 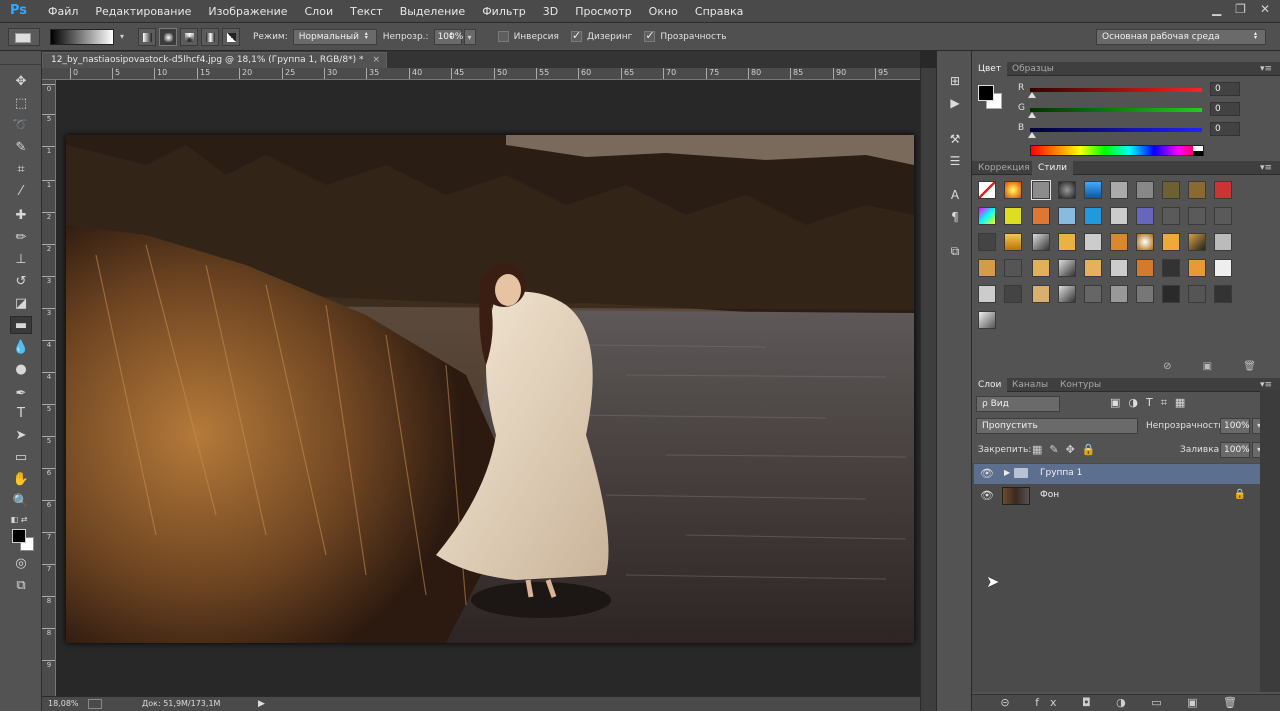 What do you see at coordinates (1057, 426) in the screenshot?
I see `blend-mode-dropdown: Пропустить` at bounding box center [1057, 426].